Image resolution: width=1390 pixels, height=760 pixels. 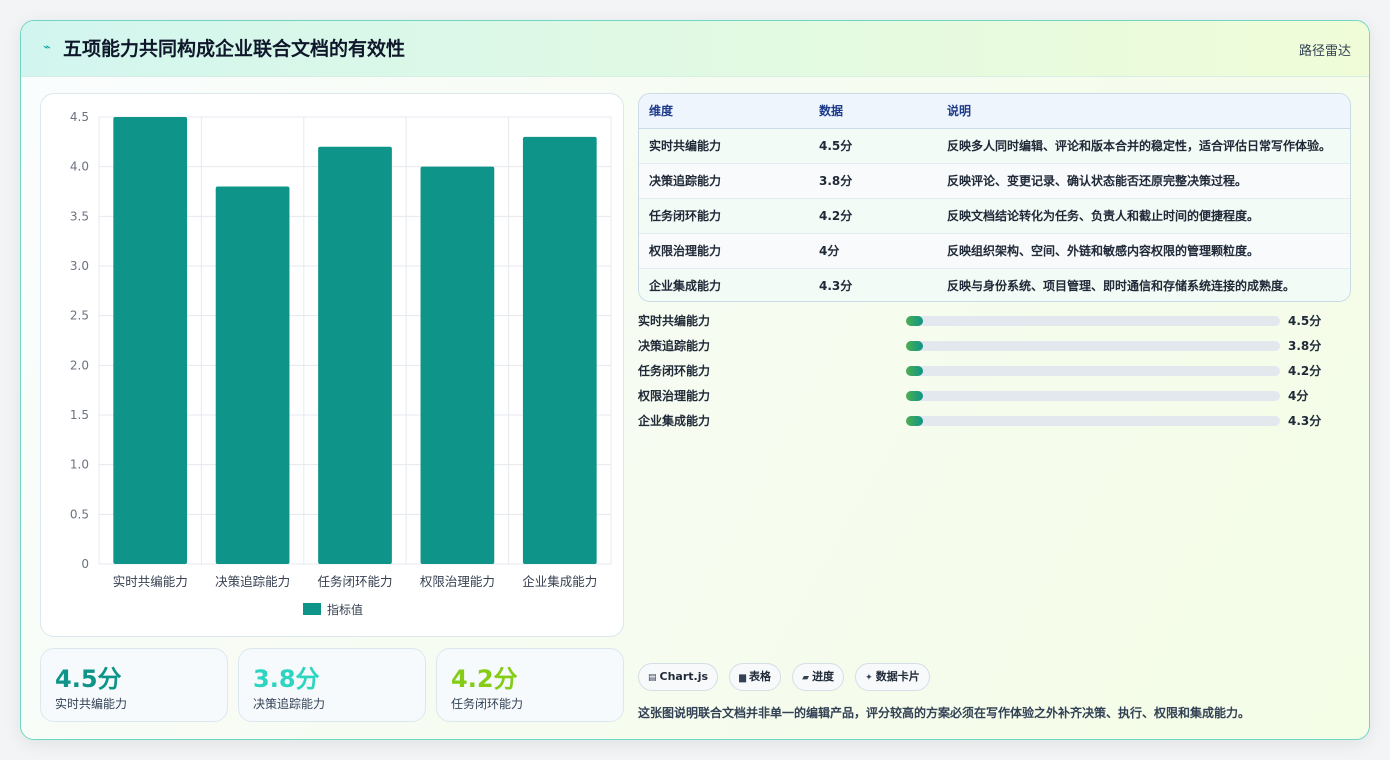 I want to click on progress-label: 决策追踪能力, so click(x=674, y=346).